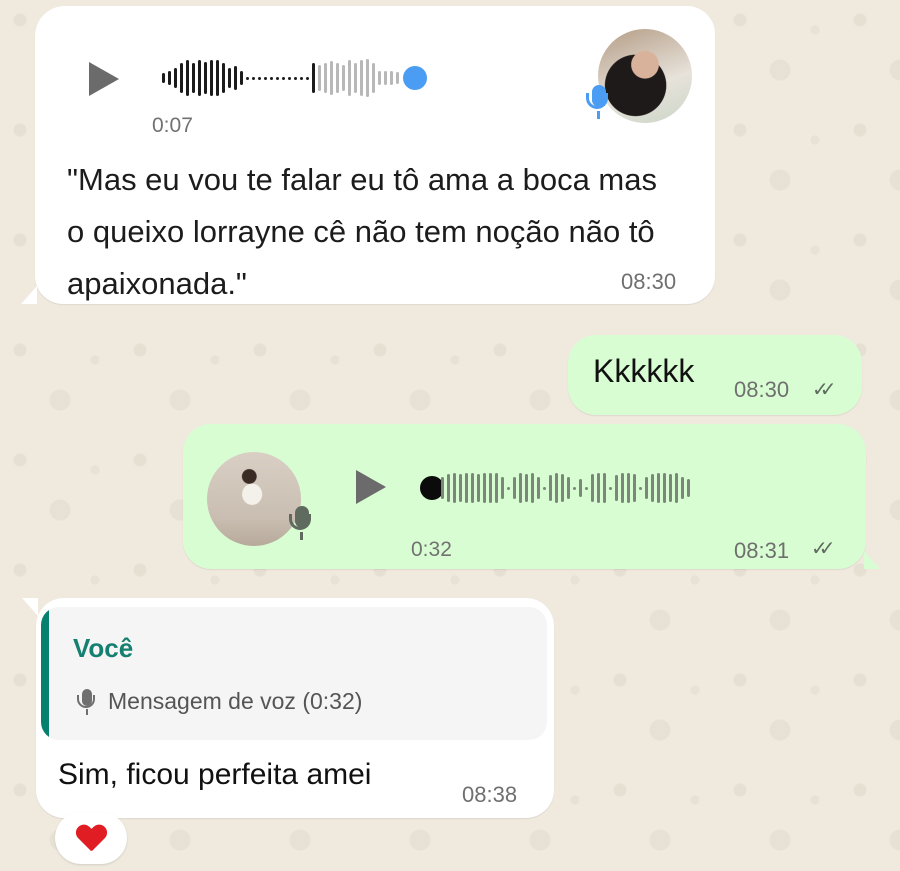 The width and height of the screenshot is (900, 871). I want to click on own-avatar, so click(254, 499).